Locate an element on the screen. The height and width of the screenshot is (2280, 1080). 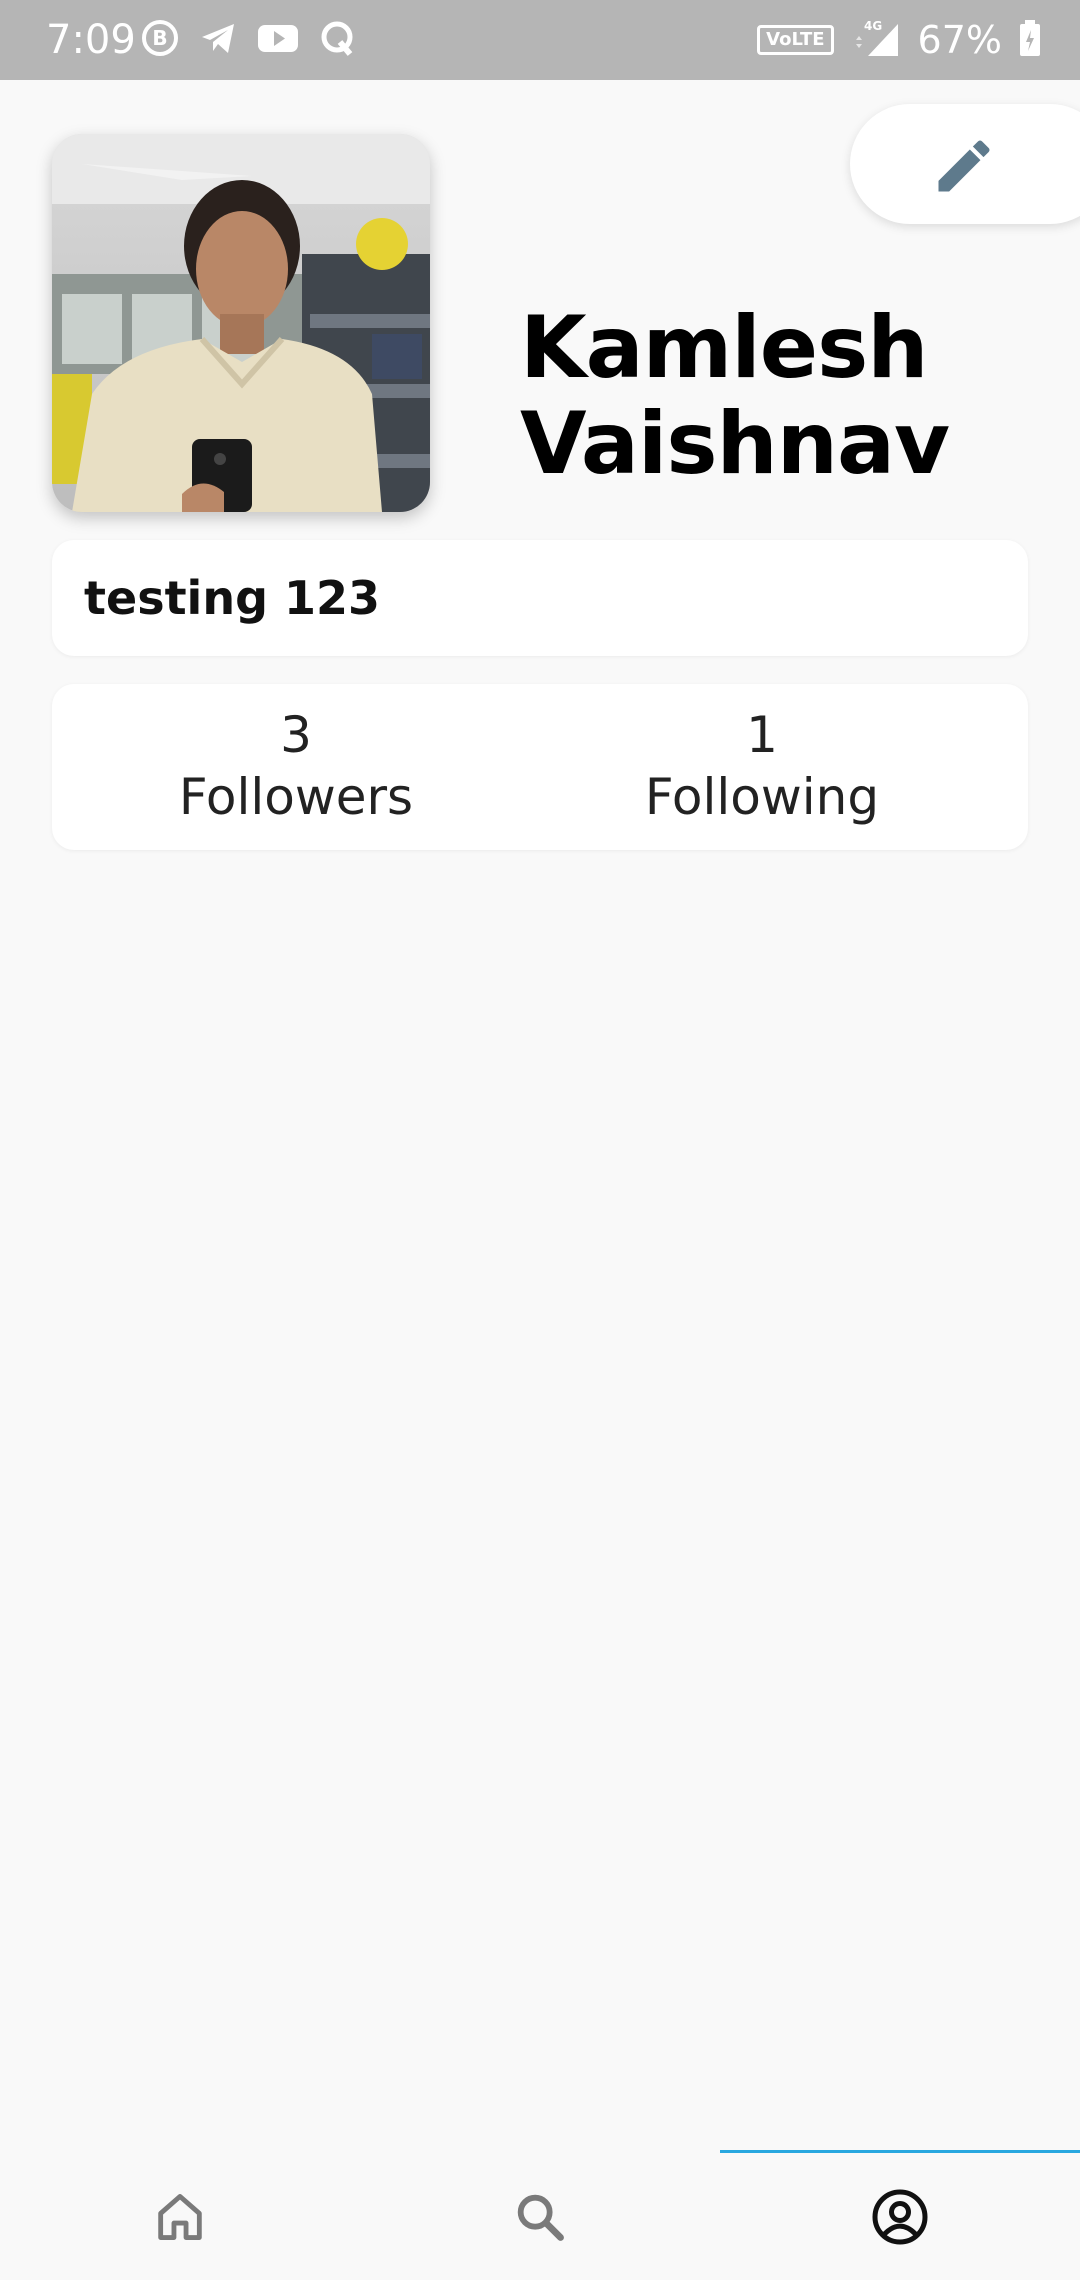
nav-profile-tab is located at coordinates (900, 2216).